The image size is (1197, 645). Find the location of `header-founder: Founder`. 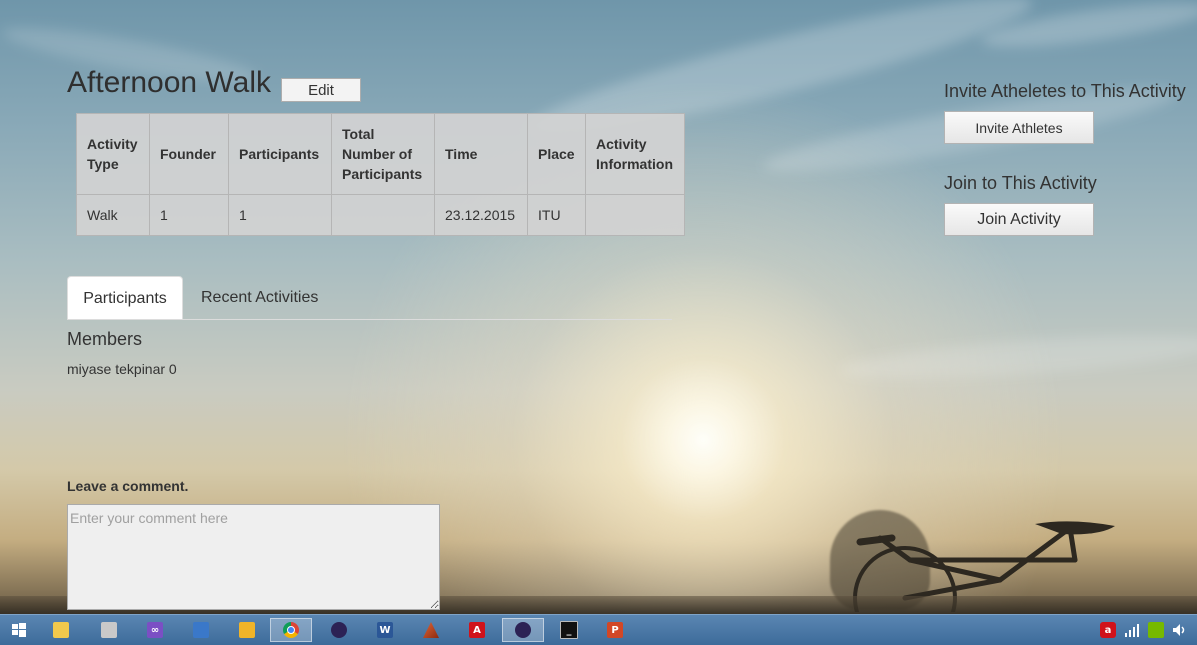

header-founder: Founder is located at coordinates (189, 154).